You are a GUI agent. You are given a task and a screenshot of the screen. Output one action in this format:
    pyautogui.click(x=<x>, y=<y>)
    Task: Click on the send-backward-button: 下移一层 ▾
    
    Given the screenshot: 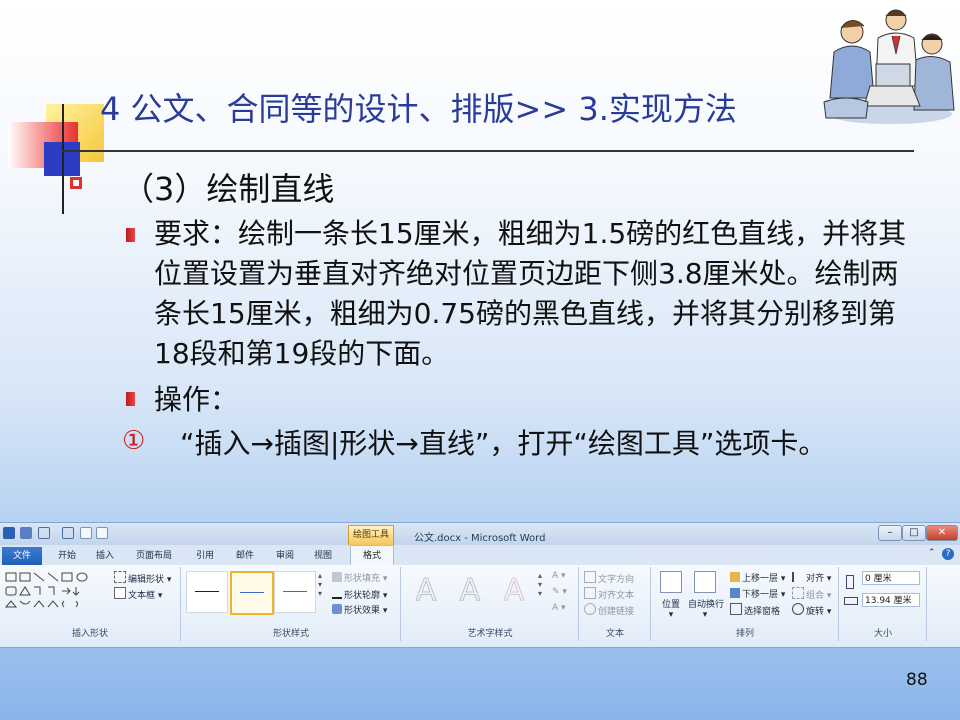 What is the action you would take?
    pyautogui.click(x=757, y=593)
    